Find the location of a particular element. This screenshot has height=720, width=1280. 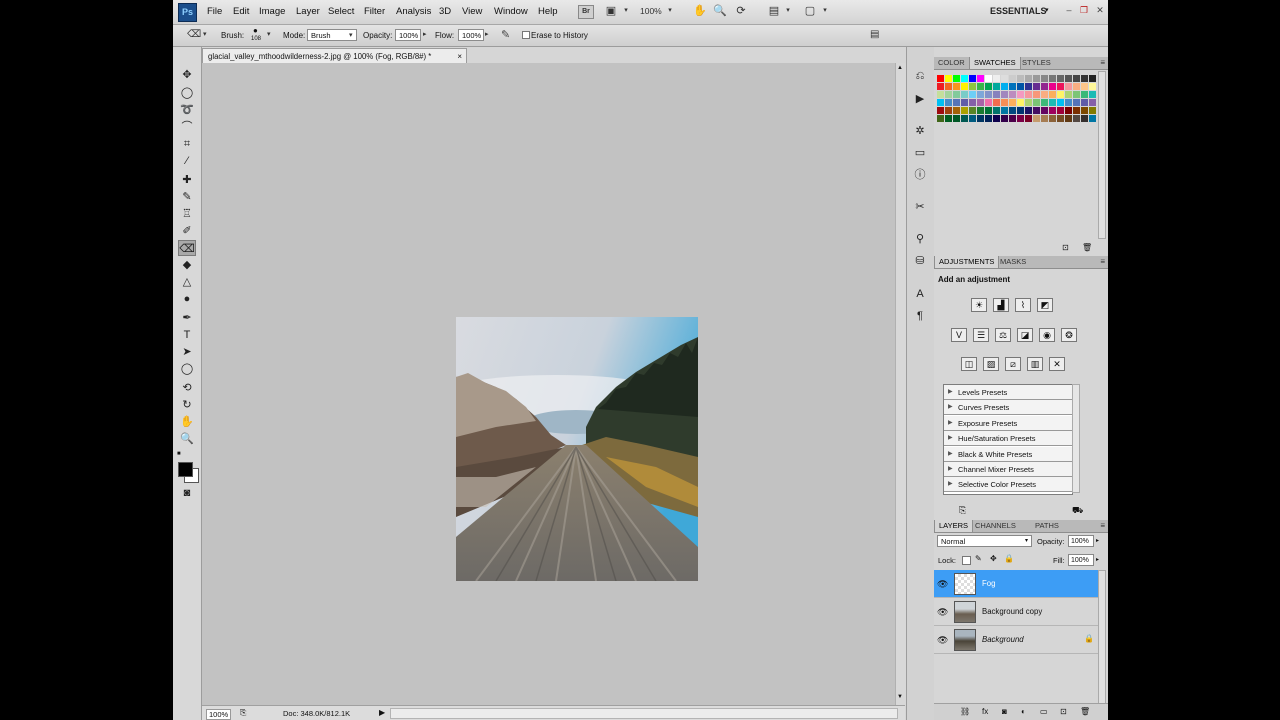

scroll-down-icon: ▼ is located at coordinates (900, 697).